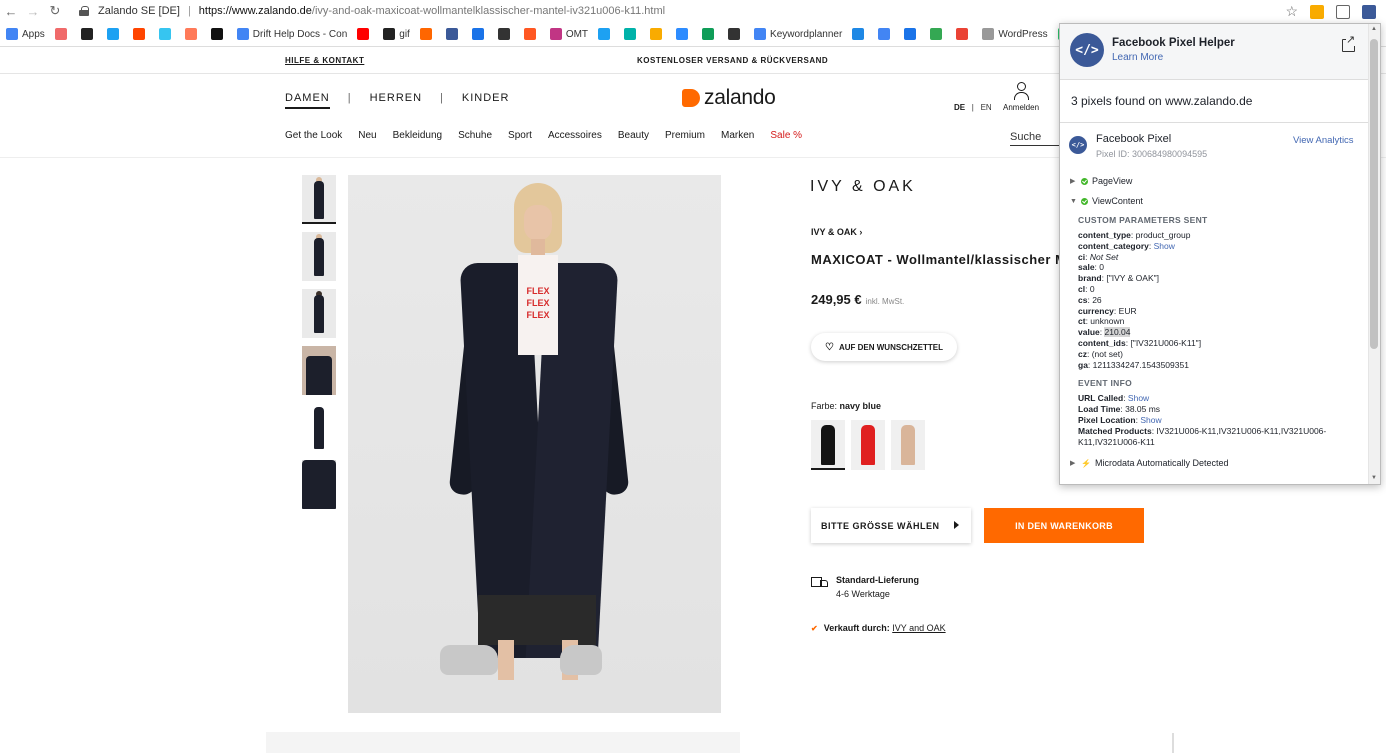  What do you see at coordinates (367, 135) in the screenshot?
I see `cat-neu: Neu` at bounding box center [367, 135].